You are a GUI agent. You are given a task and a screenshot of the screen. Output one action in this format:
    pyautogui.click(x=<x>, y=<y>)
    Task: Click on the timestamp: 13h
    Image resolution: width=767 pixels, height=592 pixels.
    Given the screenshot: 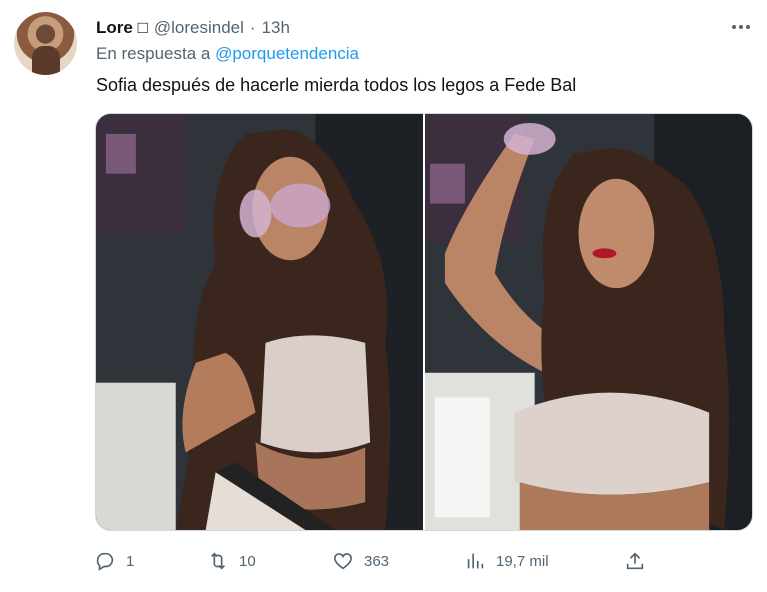 What is the action you would take?
    pyautogui.click(x=276, y=28)
    